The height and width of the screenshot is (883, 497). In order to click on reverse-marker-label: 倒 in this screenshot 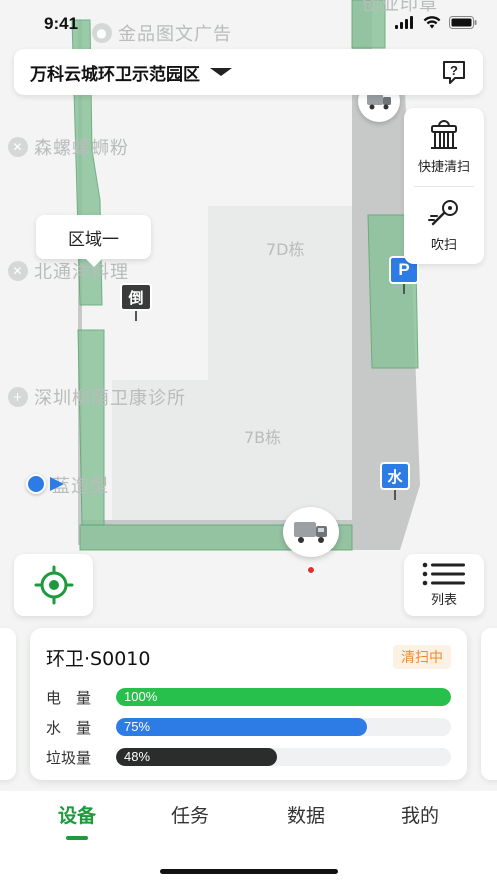, I will do `click(136, 297)`.